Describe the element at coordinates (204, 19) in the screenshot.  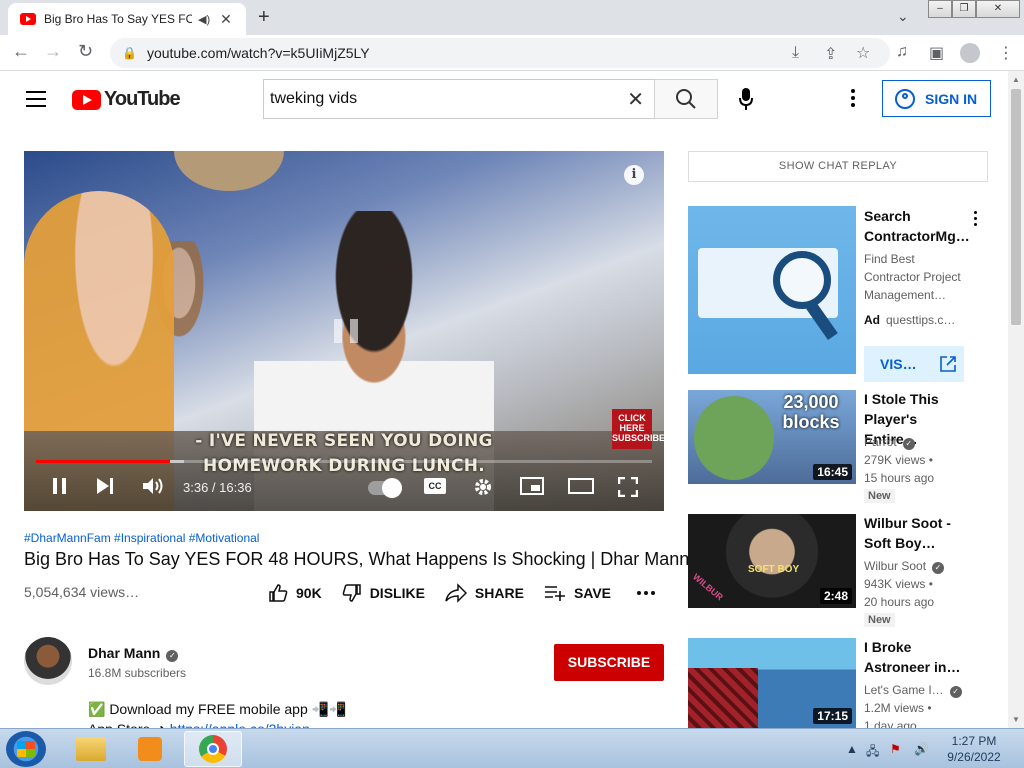
I see `tab-audio-icon: ◀)` at that location.